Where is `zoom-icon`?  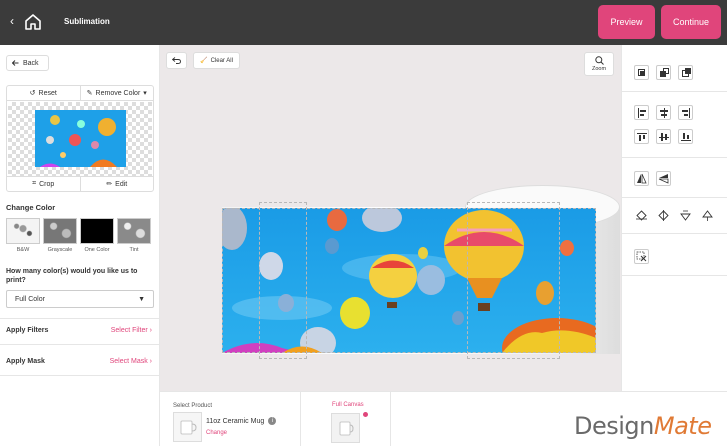
zoom-icon is located at coordinates (599, 60).